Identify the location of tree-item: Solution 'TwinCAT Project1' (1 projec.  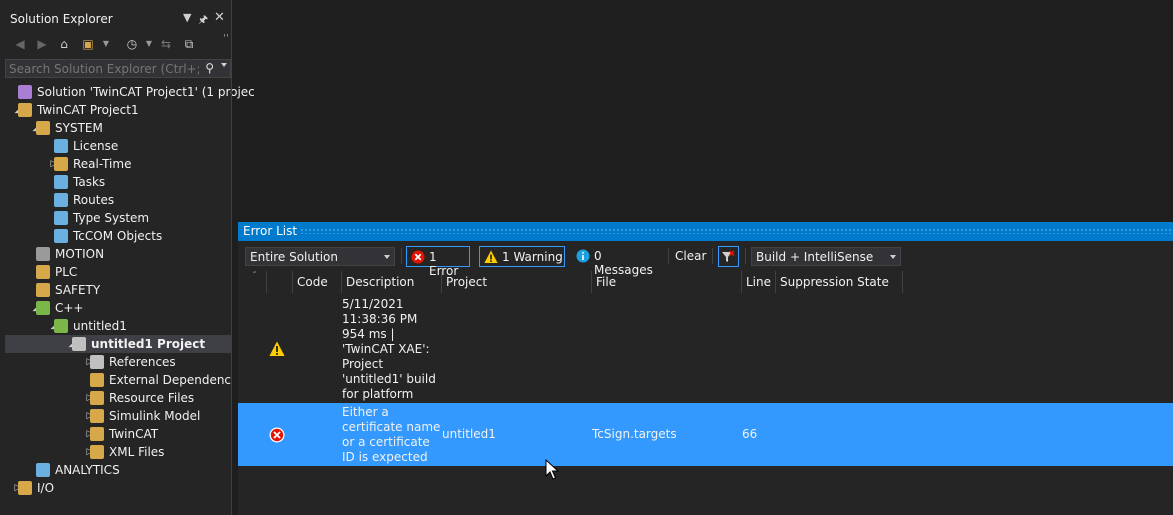
(127, 92).